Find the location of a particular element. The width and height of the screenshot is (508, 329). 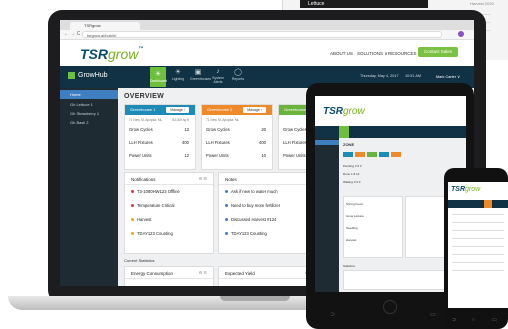

browser-tab: TSRgrow is located at coordinates (105, 26).